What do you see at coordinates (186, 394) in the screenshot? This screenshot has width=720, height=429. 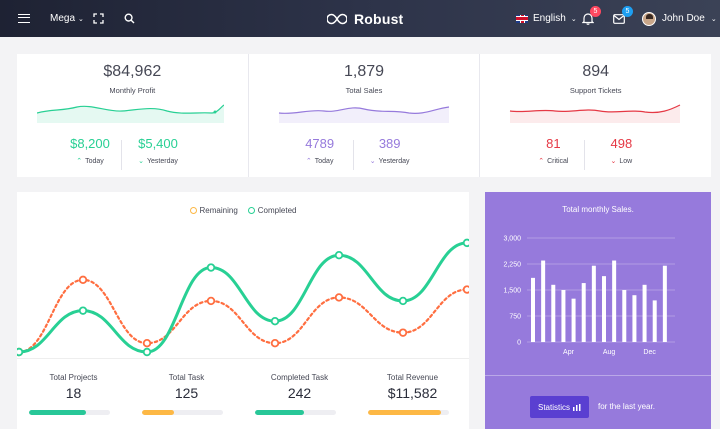 I see `metric-total-task: Total Task 125` at bounding box center [186, 394].